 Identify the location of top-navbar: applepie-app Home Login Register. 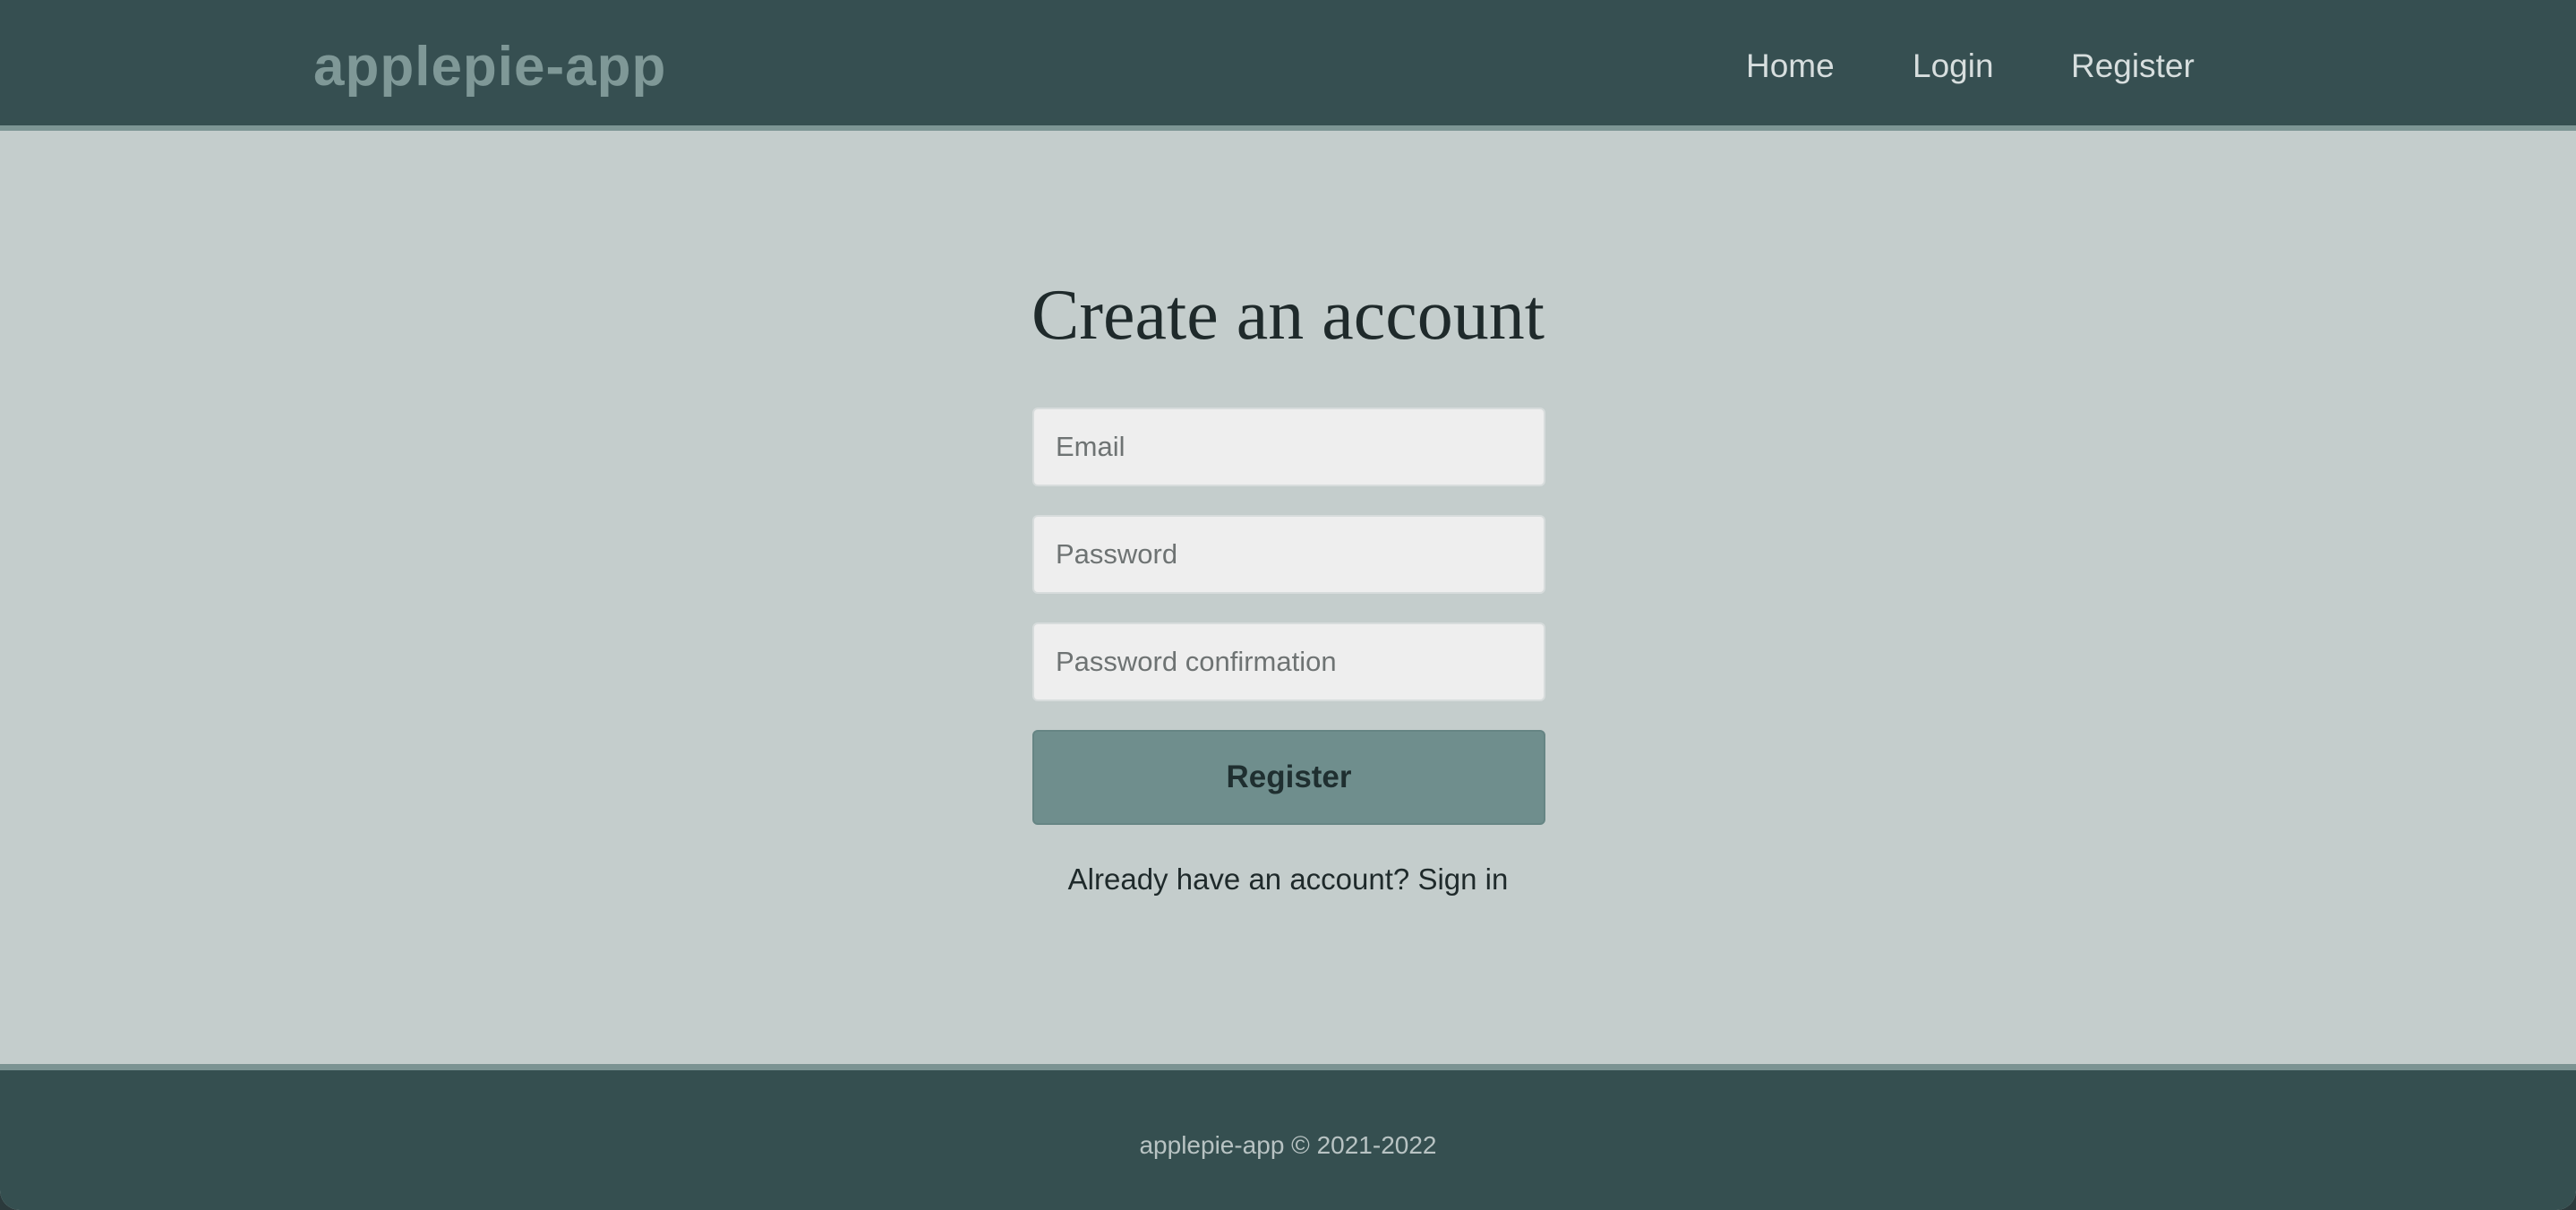
(1288, 65).